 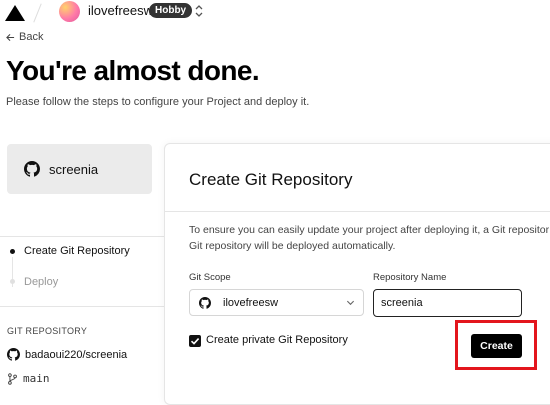 I want to click on git-branch-icon, so click(x=12, y=378).